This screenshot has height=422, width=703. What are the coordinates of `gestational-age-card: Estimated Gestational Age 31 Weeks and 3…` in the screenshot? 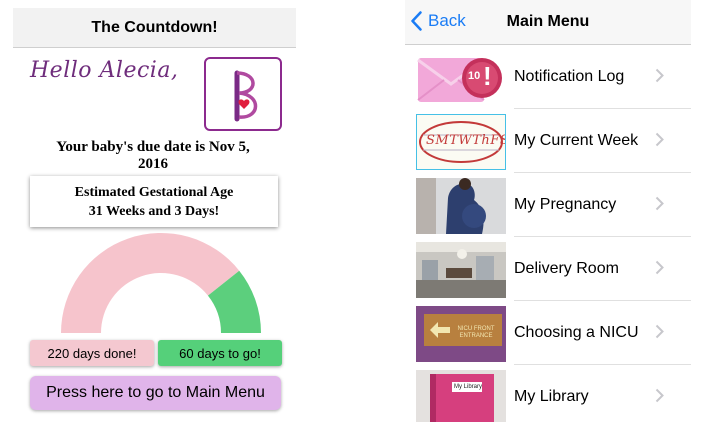 It's located at (154, 201).